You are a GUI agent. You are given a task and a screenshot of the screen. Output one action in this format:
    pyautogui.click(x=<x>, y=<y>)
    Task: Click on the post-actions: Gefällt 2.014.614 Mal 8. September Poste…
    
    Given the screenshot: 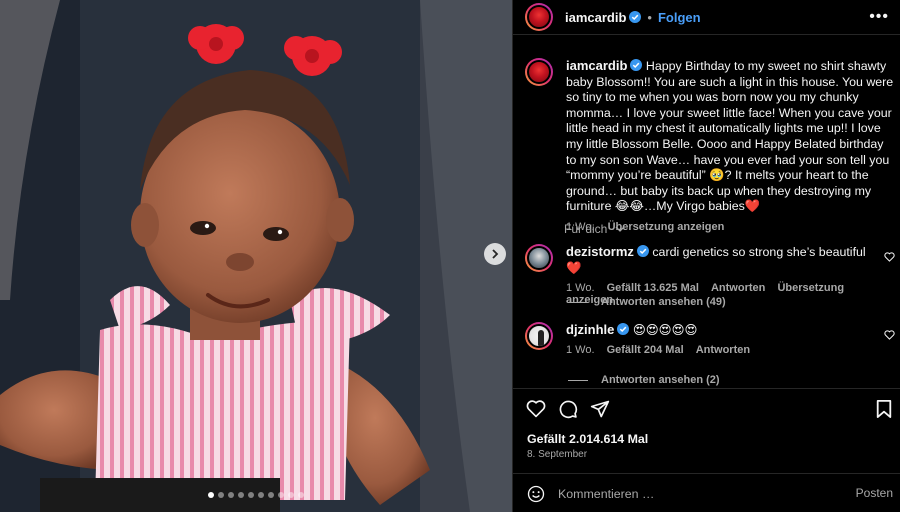 What is the action you would take?
    pyautogui.click(x=706, y=450)
    